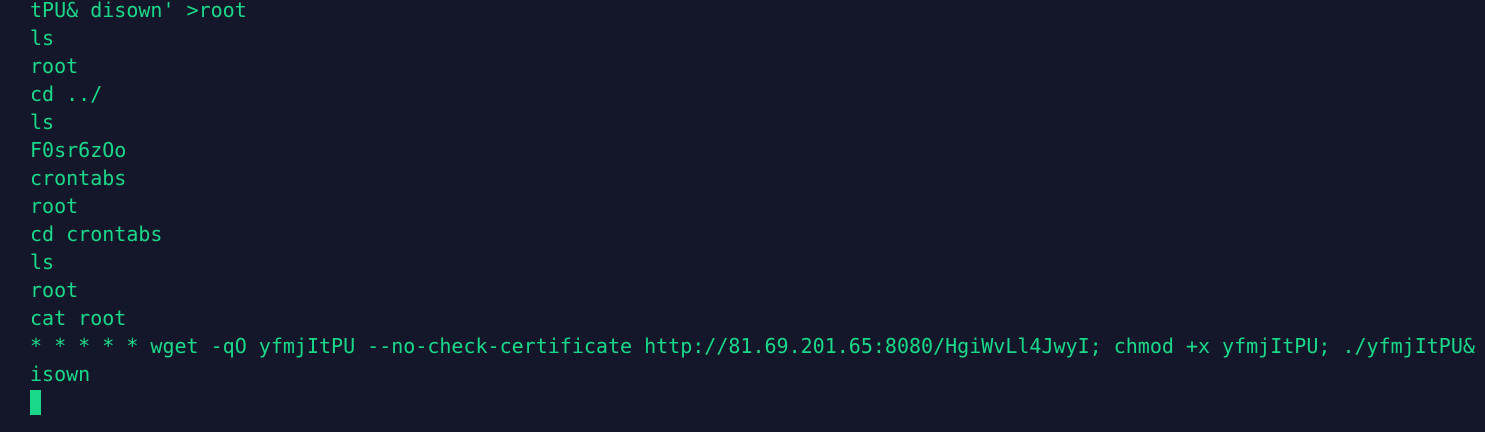  What do you see at coordinates (138, 11) in the screenshot?
I see `terminal-line: tPU& disown' >root` at bounding box center [138, 11].